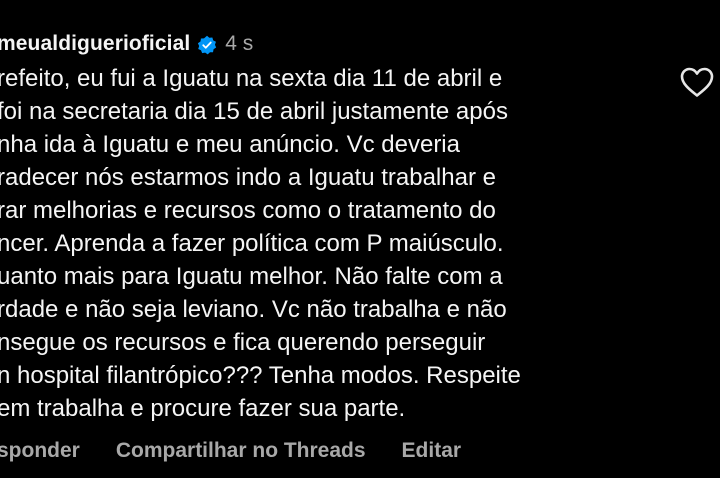 This screenshot has width=720, height=478. Describe the element at coordinates (241, 451) in the screenshot. I see `share-to-threads-button: Compartilhar no Threads` at that location.